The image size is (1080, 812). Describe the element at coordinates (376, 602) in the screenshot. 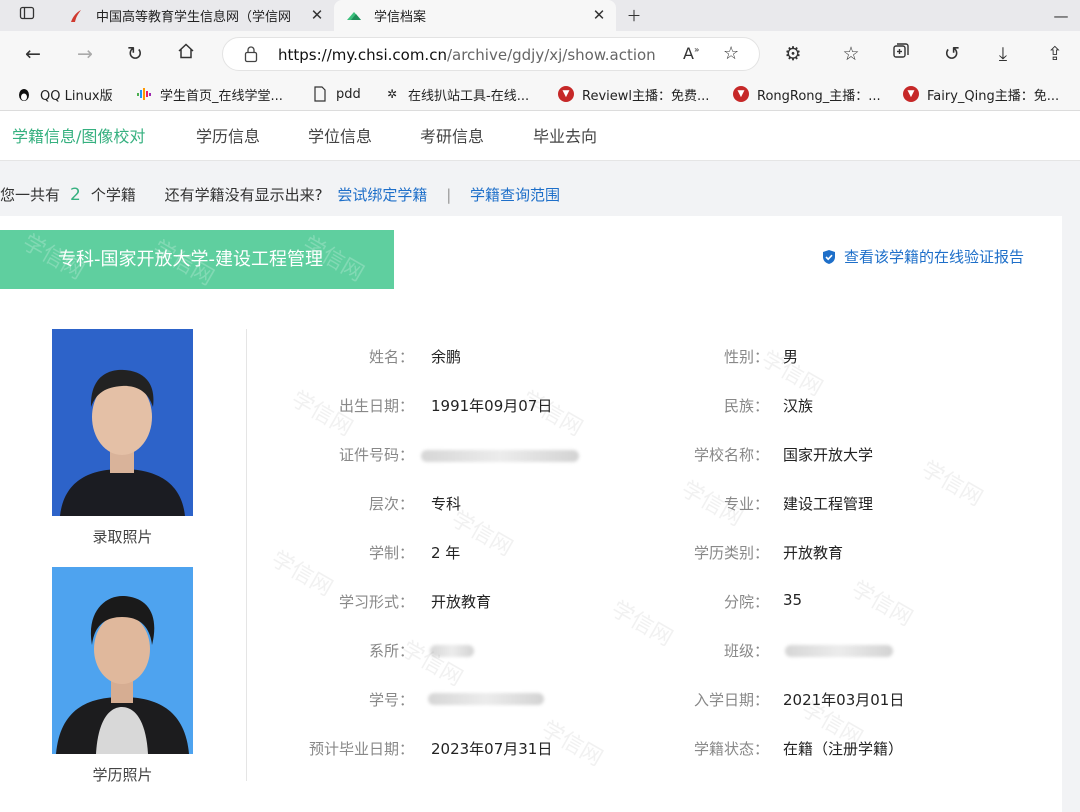

I see `field-label: 学习形式：` at that location.